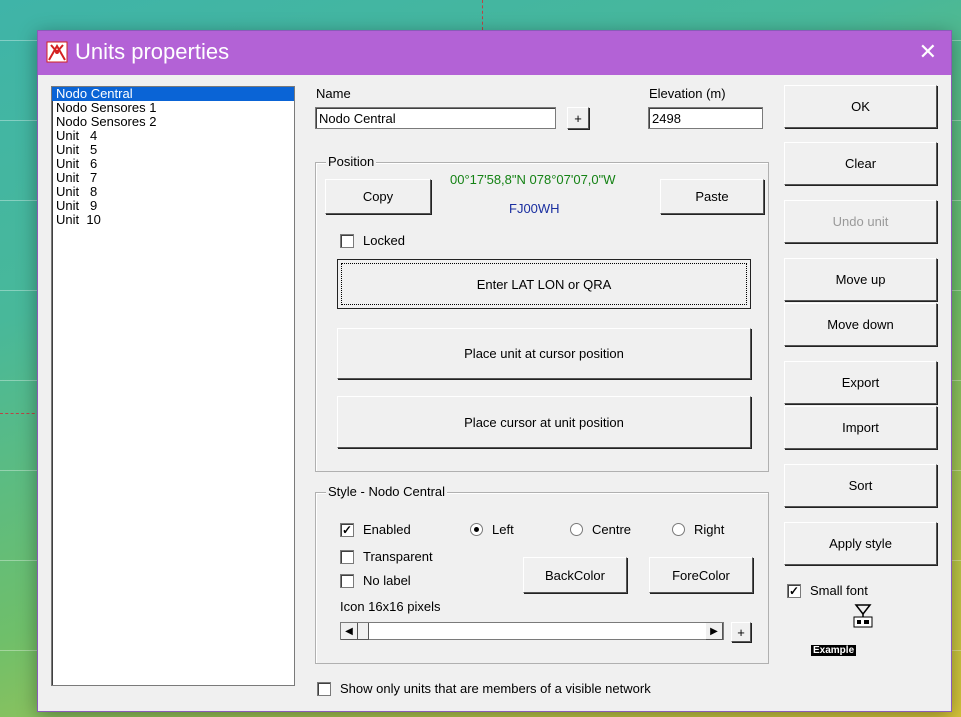 The height and width of the screenshot is (717, 961). Describe the element at coordinates (398, 556) in the screenshot. I see `transparent-label: Transparent` at that location.